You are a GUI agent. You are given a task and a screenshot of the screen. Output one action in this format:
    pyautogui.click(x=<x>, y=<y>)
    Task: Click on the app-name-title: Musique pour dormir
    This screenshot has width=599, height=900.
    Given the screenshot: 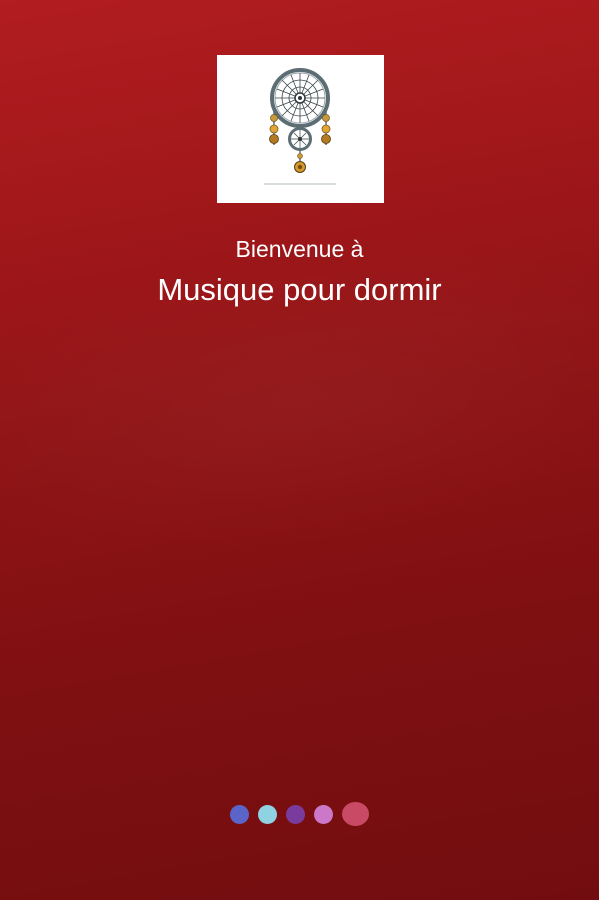 What is the action you would take?
    pyautogui.click(x=299, y=289)
    